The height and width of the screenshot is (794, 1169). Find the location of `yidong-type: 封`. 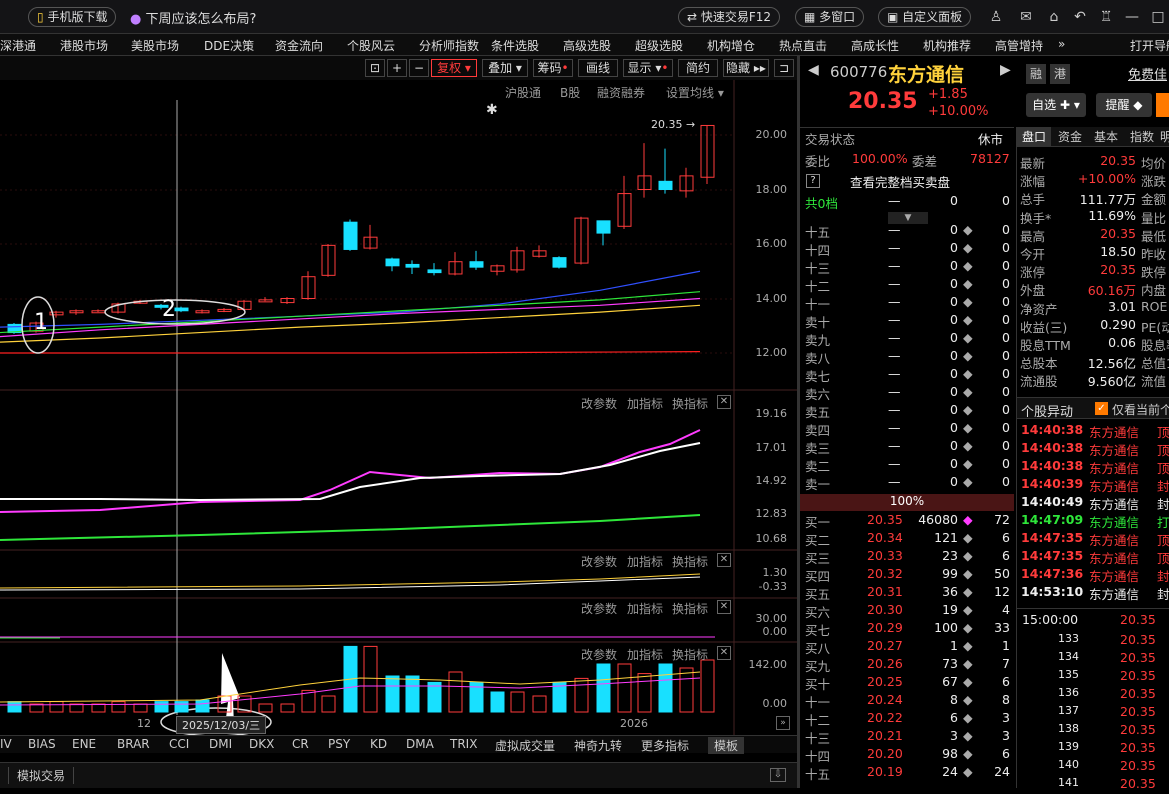

yidong-type: 封 is located at coordinates (1163, 576).